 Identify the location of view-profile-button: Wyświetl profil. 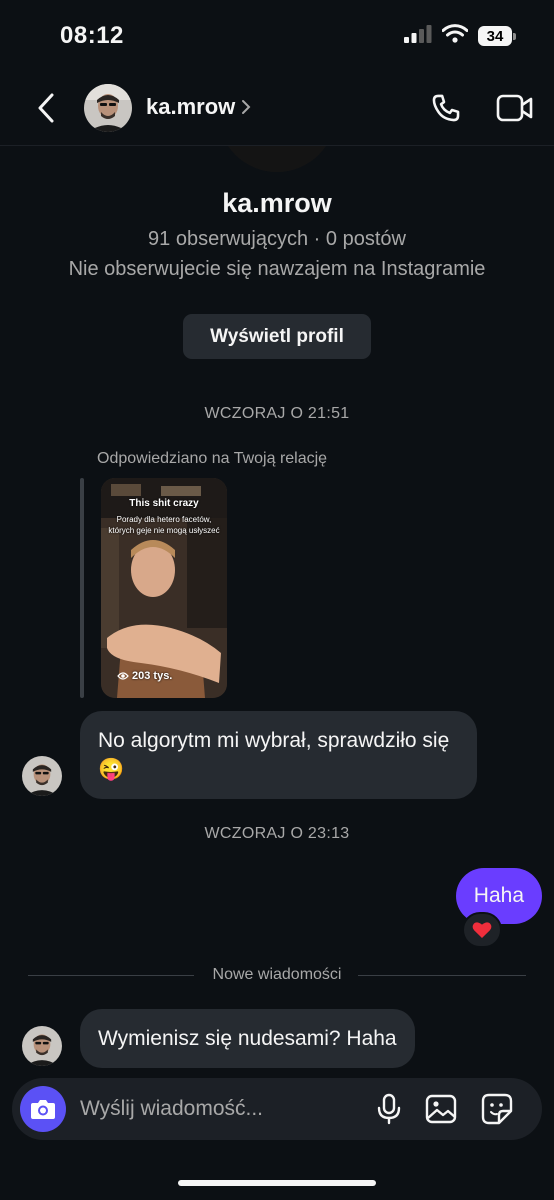
(277, 336).